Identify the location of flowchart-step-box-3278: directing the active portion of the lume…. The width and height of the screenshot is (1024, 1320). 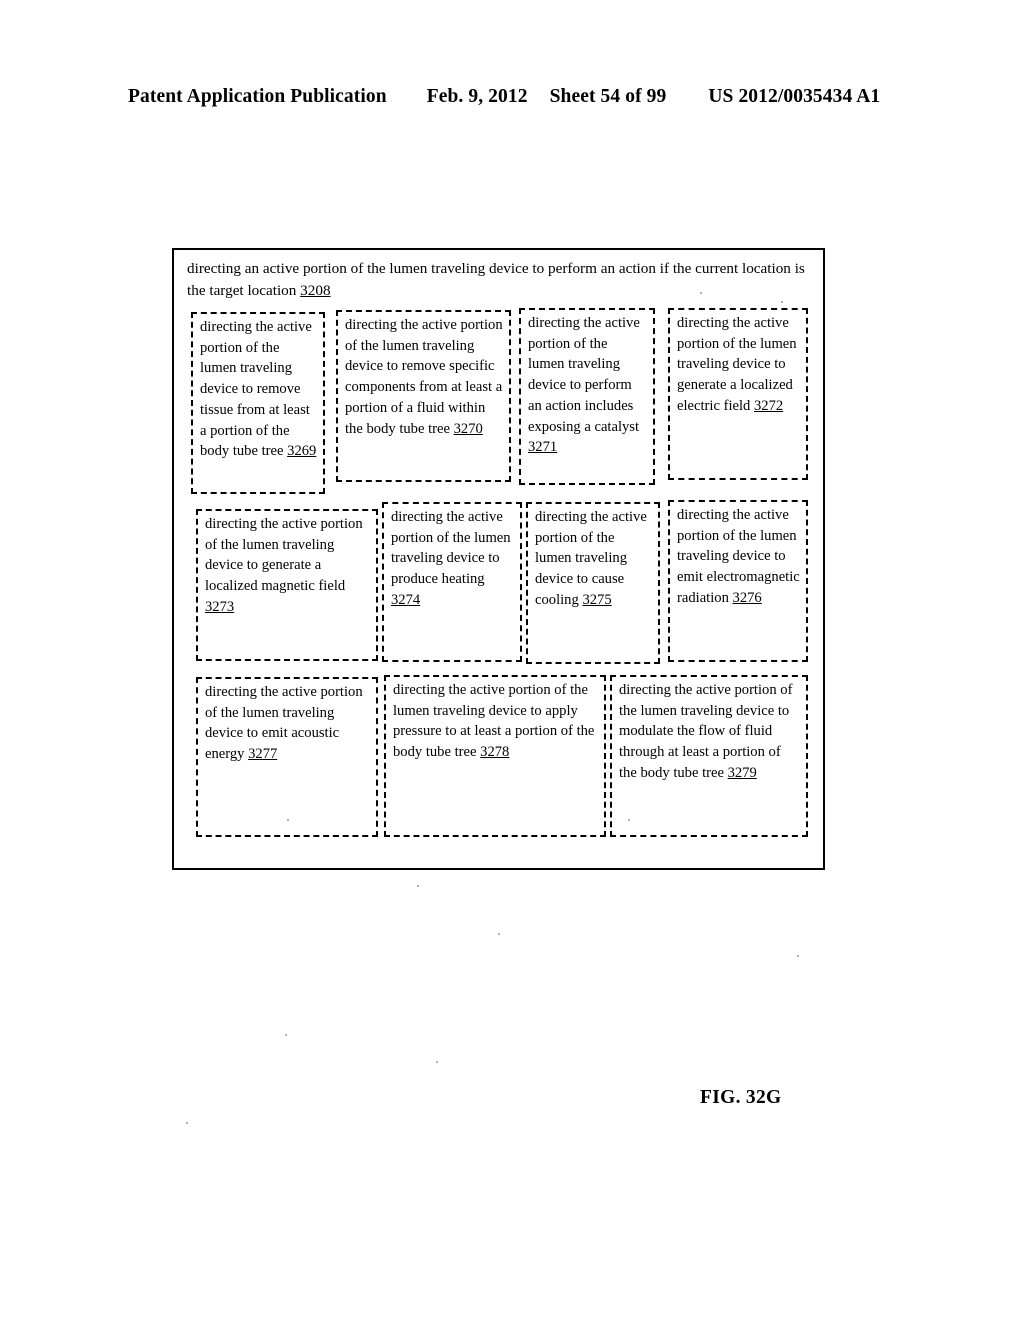
(495, 756).